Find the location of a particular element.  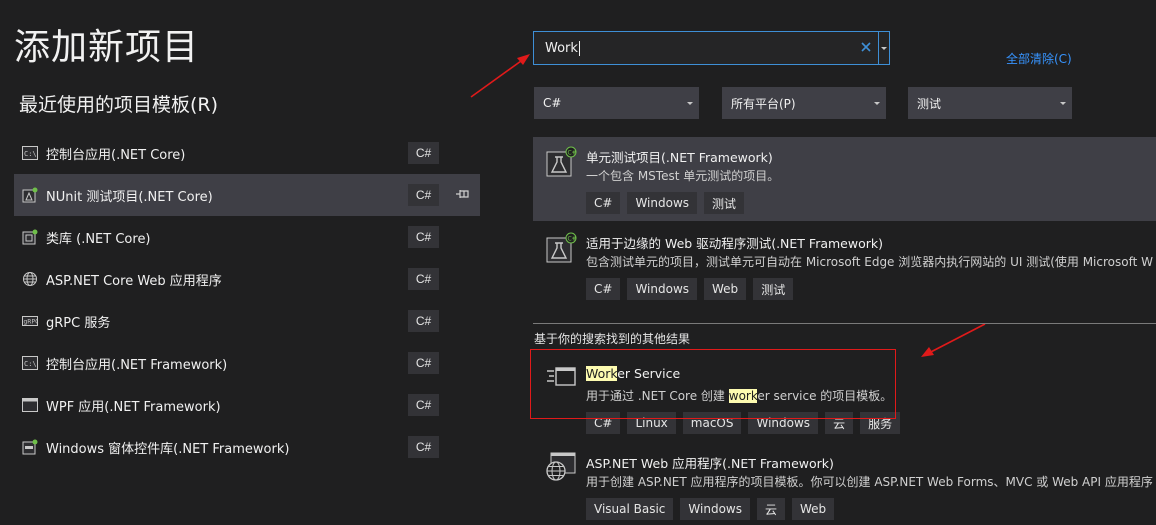

recent-item-label: Windows 窗体控件库(.NET Framework) is located at coordinates (168, 449).